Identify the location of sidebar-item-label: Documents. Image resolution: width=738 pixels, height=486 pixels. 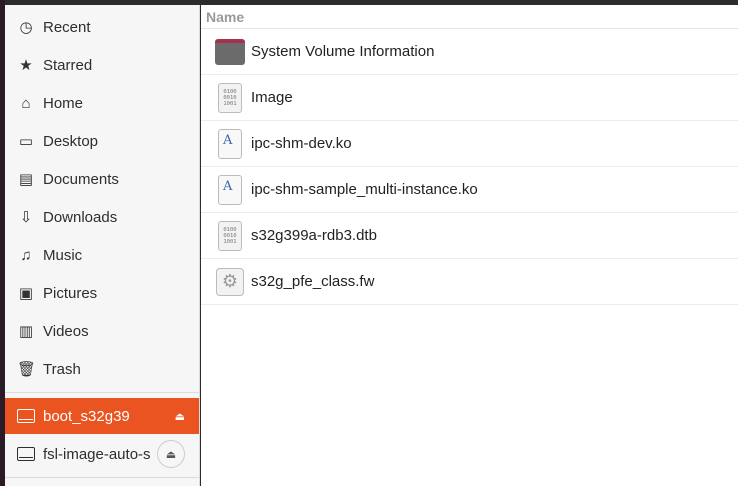
(81, 179).